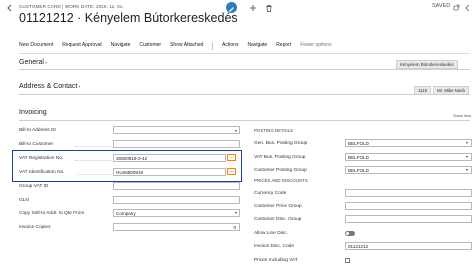  I want to click on currency-code-label: Currency Code, so click(270, 193).